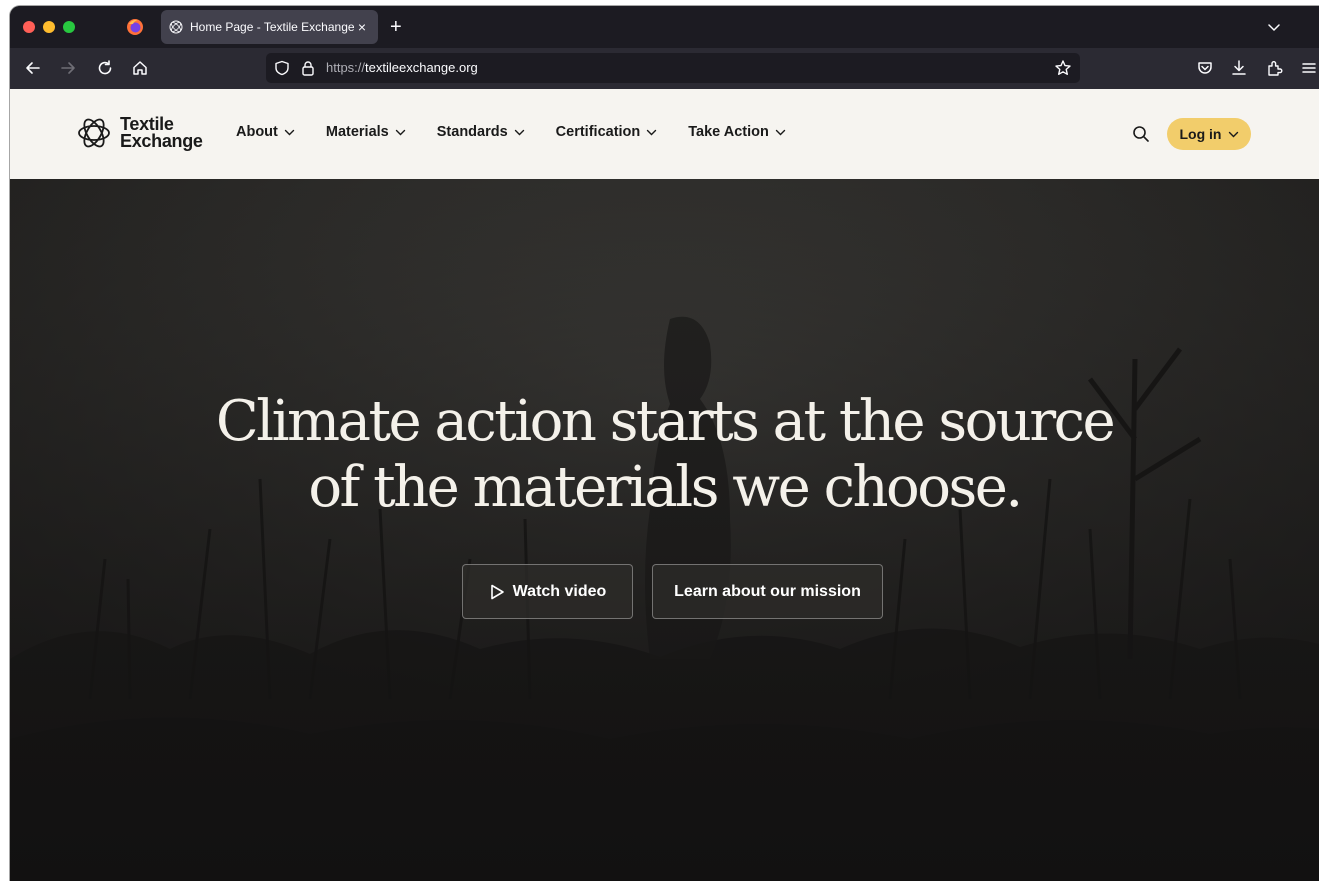  I want to click on nav-item-standards: Standards, so click(481, 132).